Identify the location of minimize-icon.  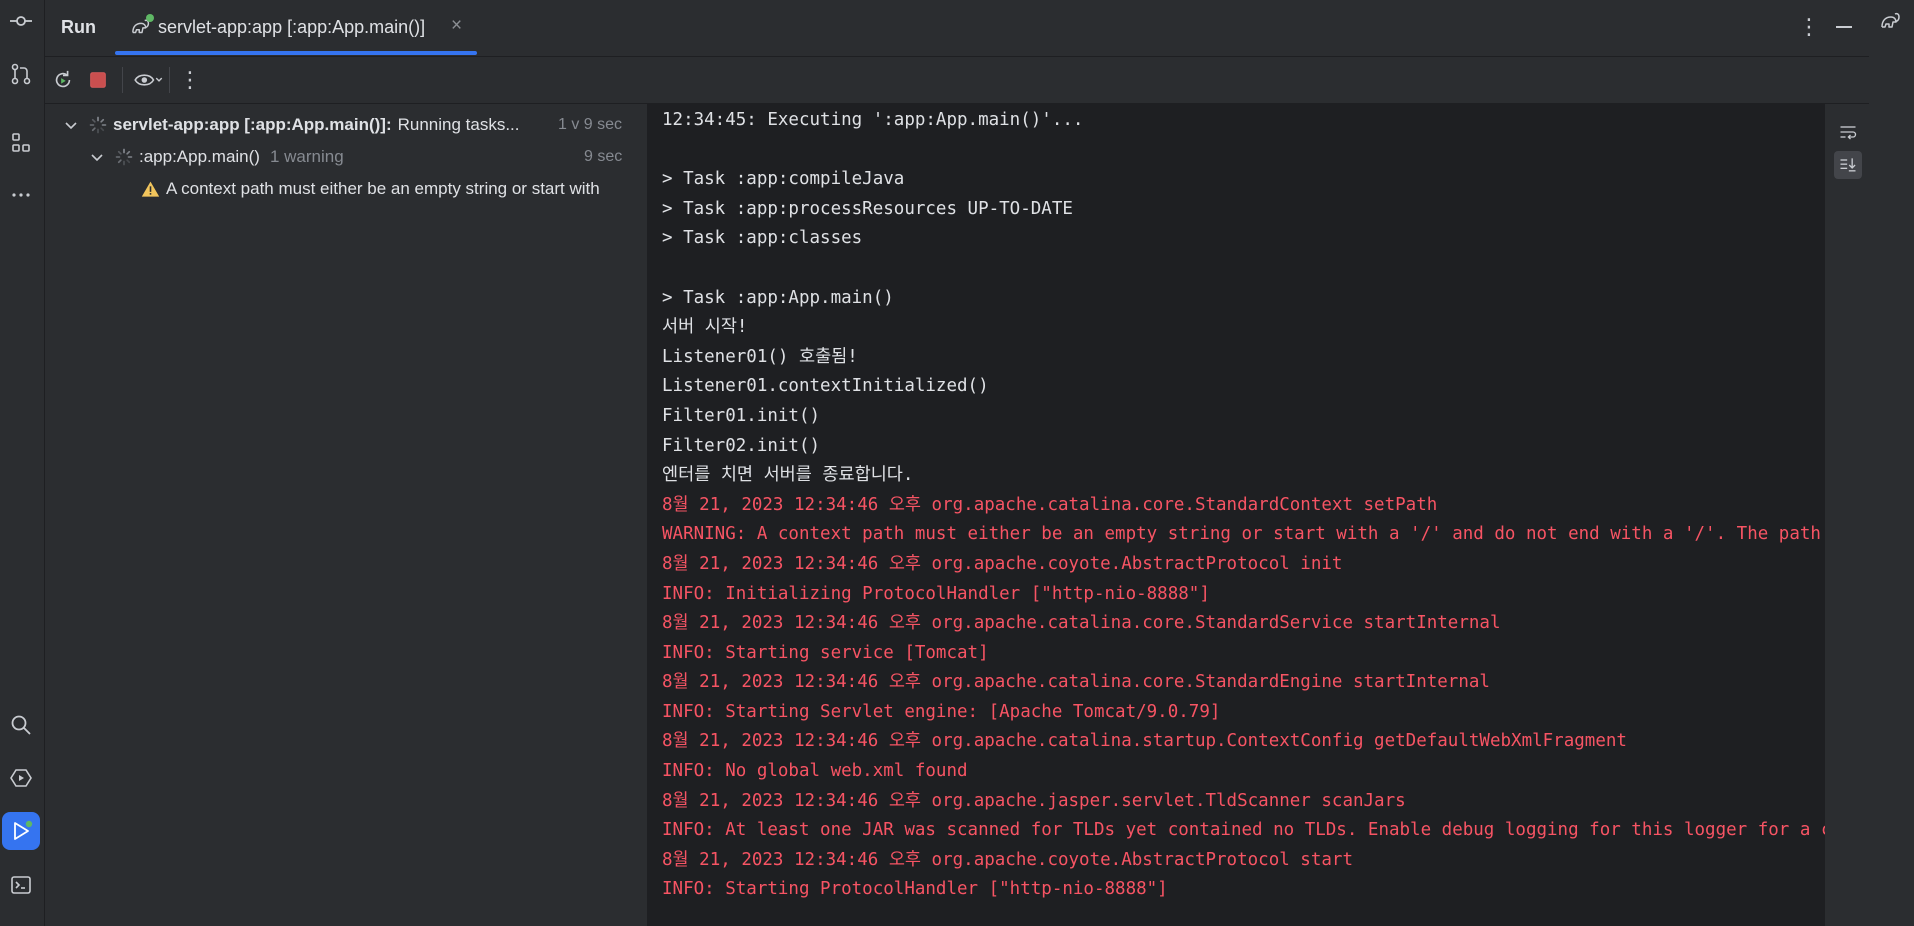
(1844, 27).